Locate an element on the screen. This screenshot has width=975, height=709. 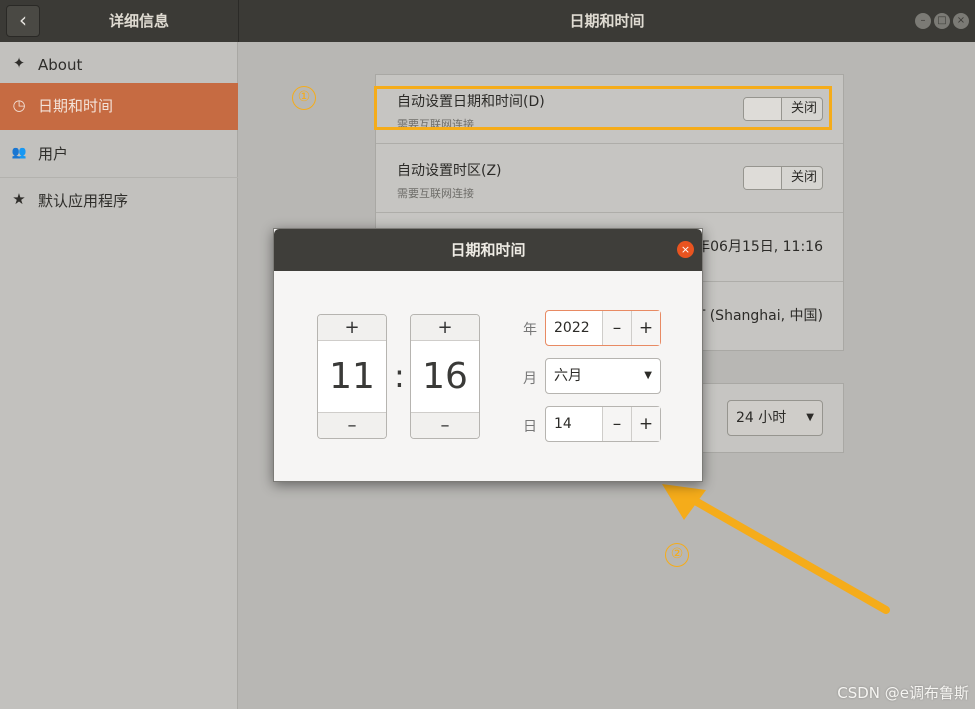
year-label: 年 is located at coordinates (530, 330).